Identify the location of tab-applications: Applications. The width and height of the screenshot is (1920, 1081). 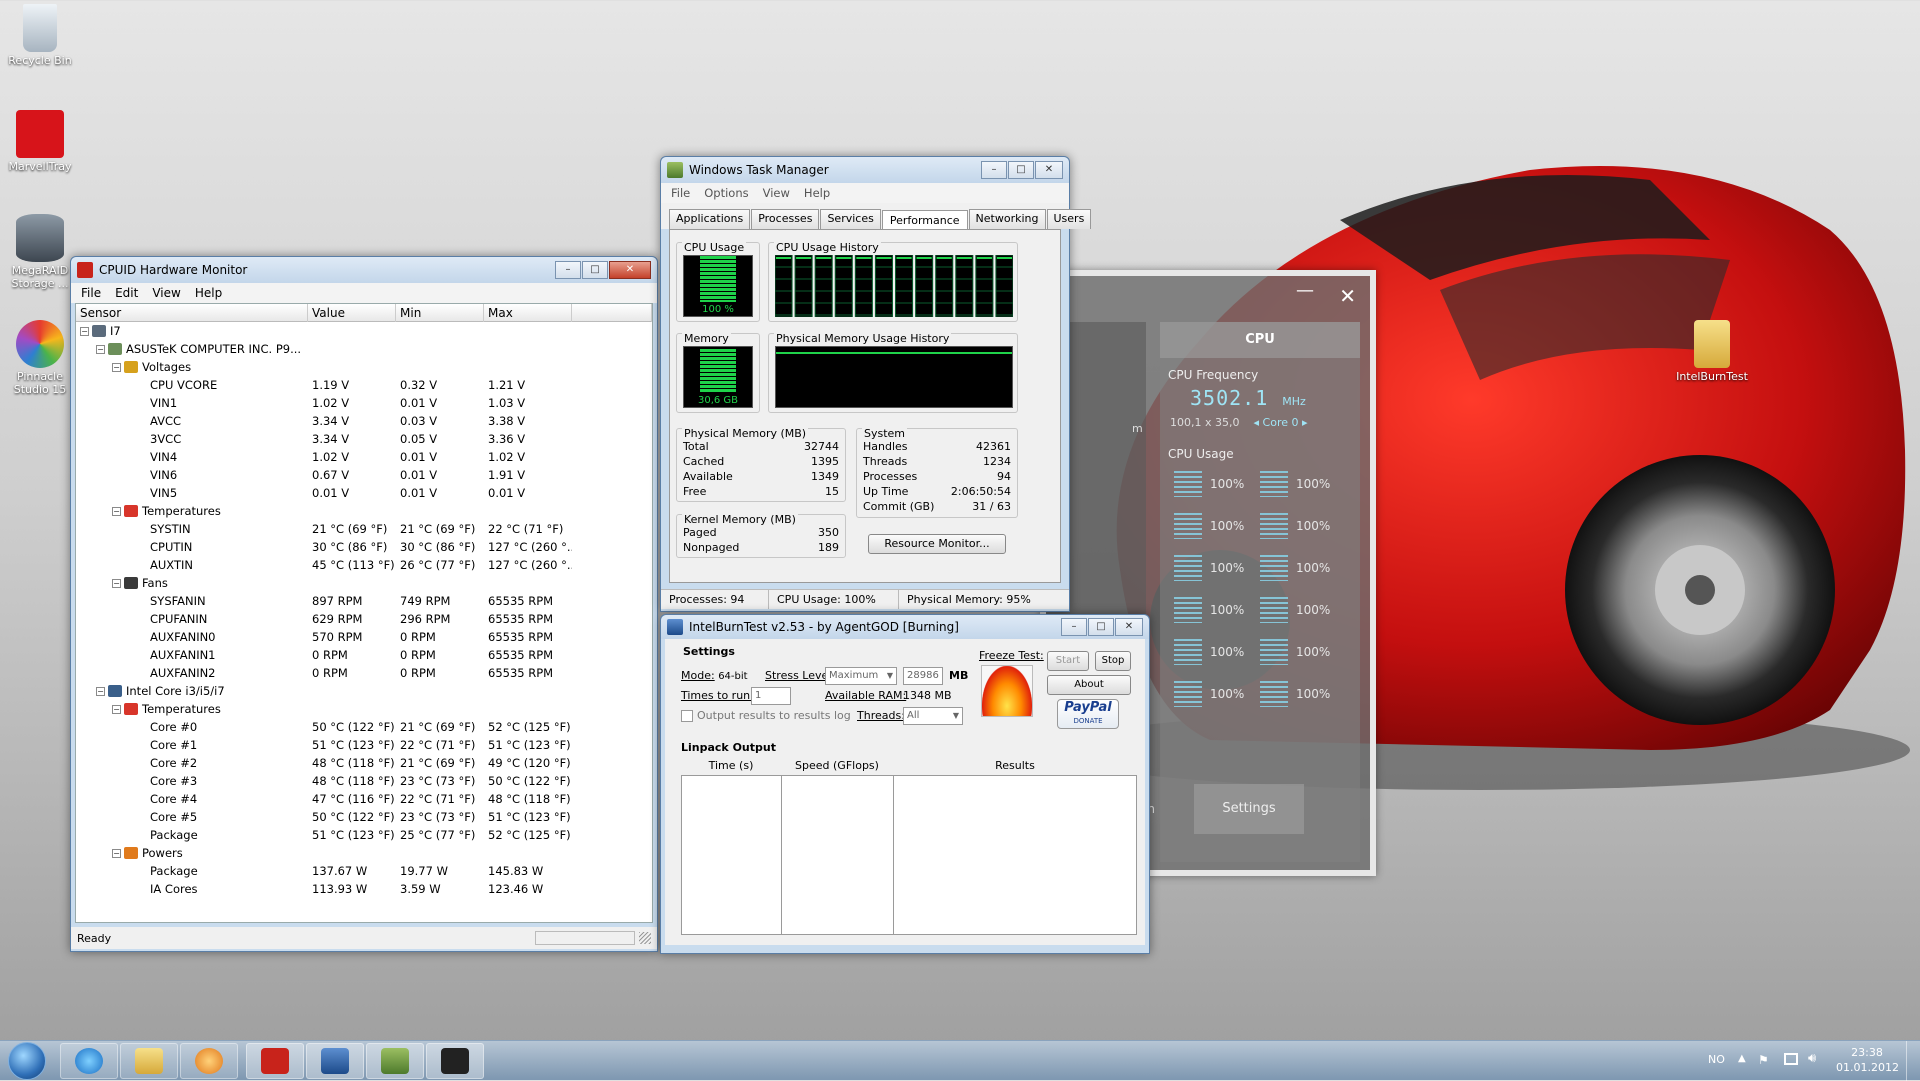
(710, 219).